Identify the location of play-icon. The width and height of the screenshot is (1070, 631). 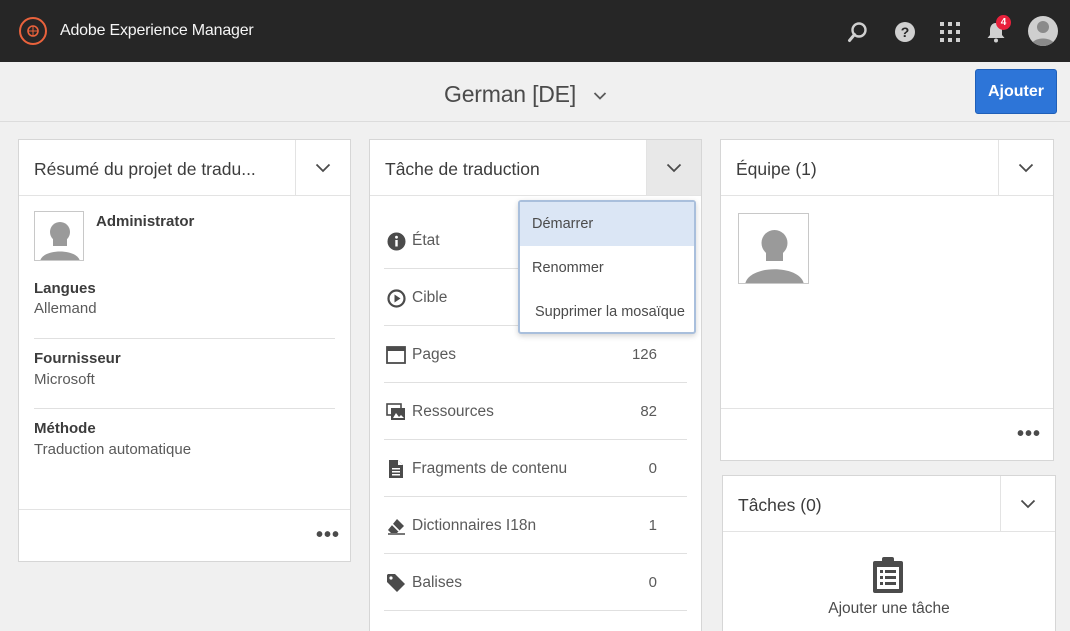
(396, 298).